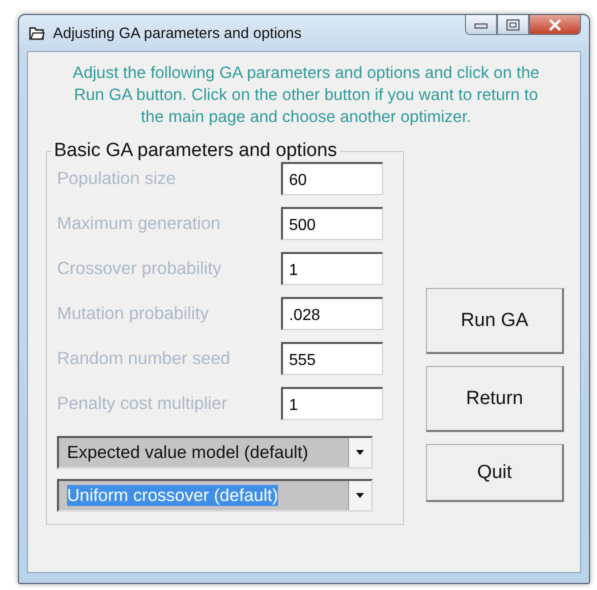 Image resolution: width=597 pixels, height=590 pixels. Describe the element at coordinates (306, 95) in the screenshot. I see `instructions-text: Adjust the following GA parameters and options and click on the Run GA button. Click on the other button if you want to return to the main page and choose another optimizer.` at that location.